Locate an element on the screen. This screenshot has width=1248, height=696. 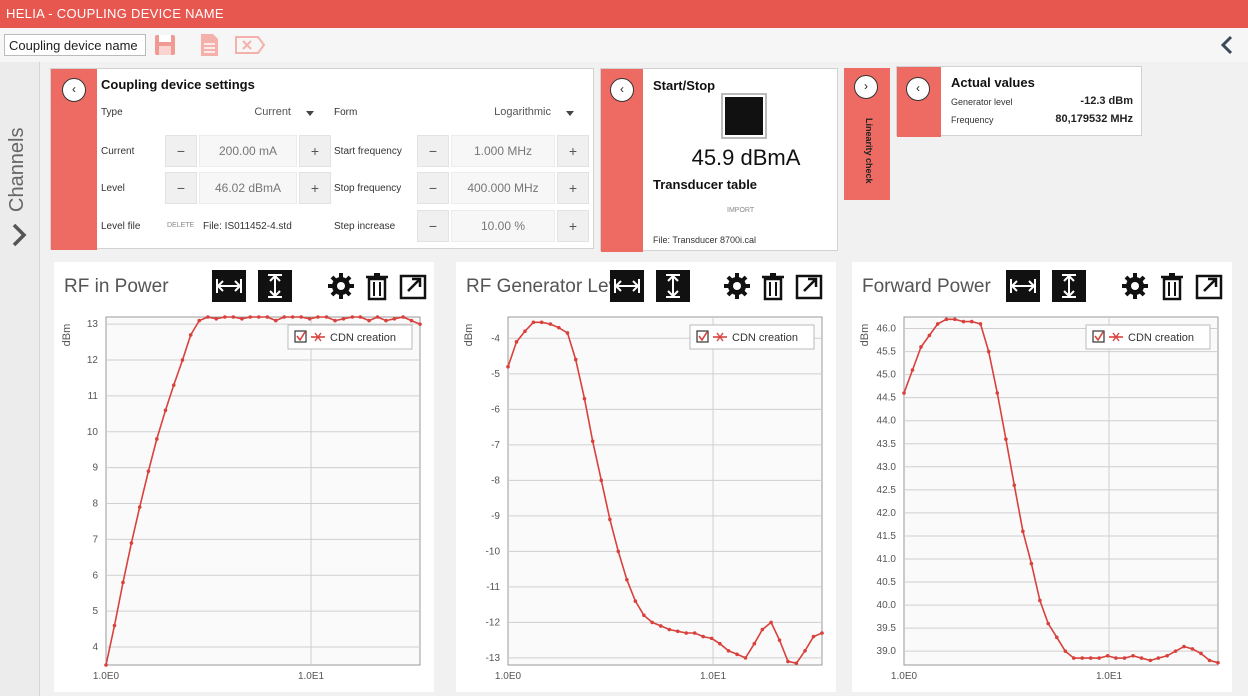
current-label: Current is located at coordinates (118, 151).